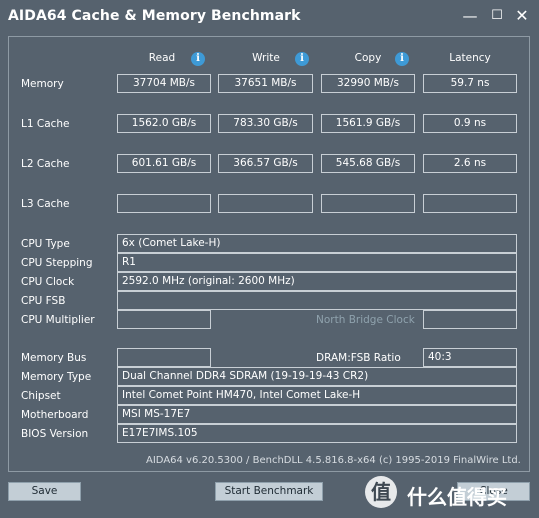 The width and height of the screenshot is (539, 518). Describe the element at coordinates (365, 320) in the screenshot. I see `north-bridge-clock-label: North Bridge Clock` at that location.